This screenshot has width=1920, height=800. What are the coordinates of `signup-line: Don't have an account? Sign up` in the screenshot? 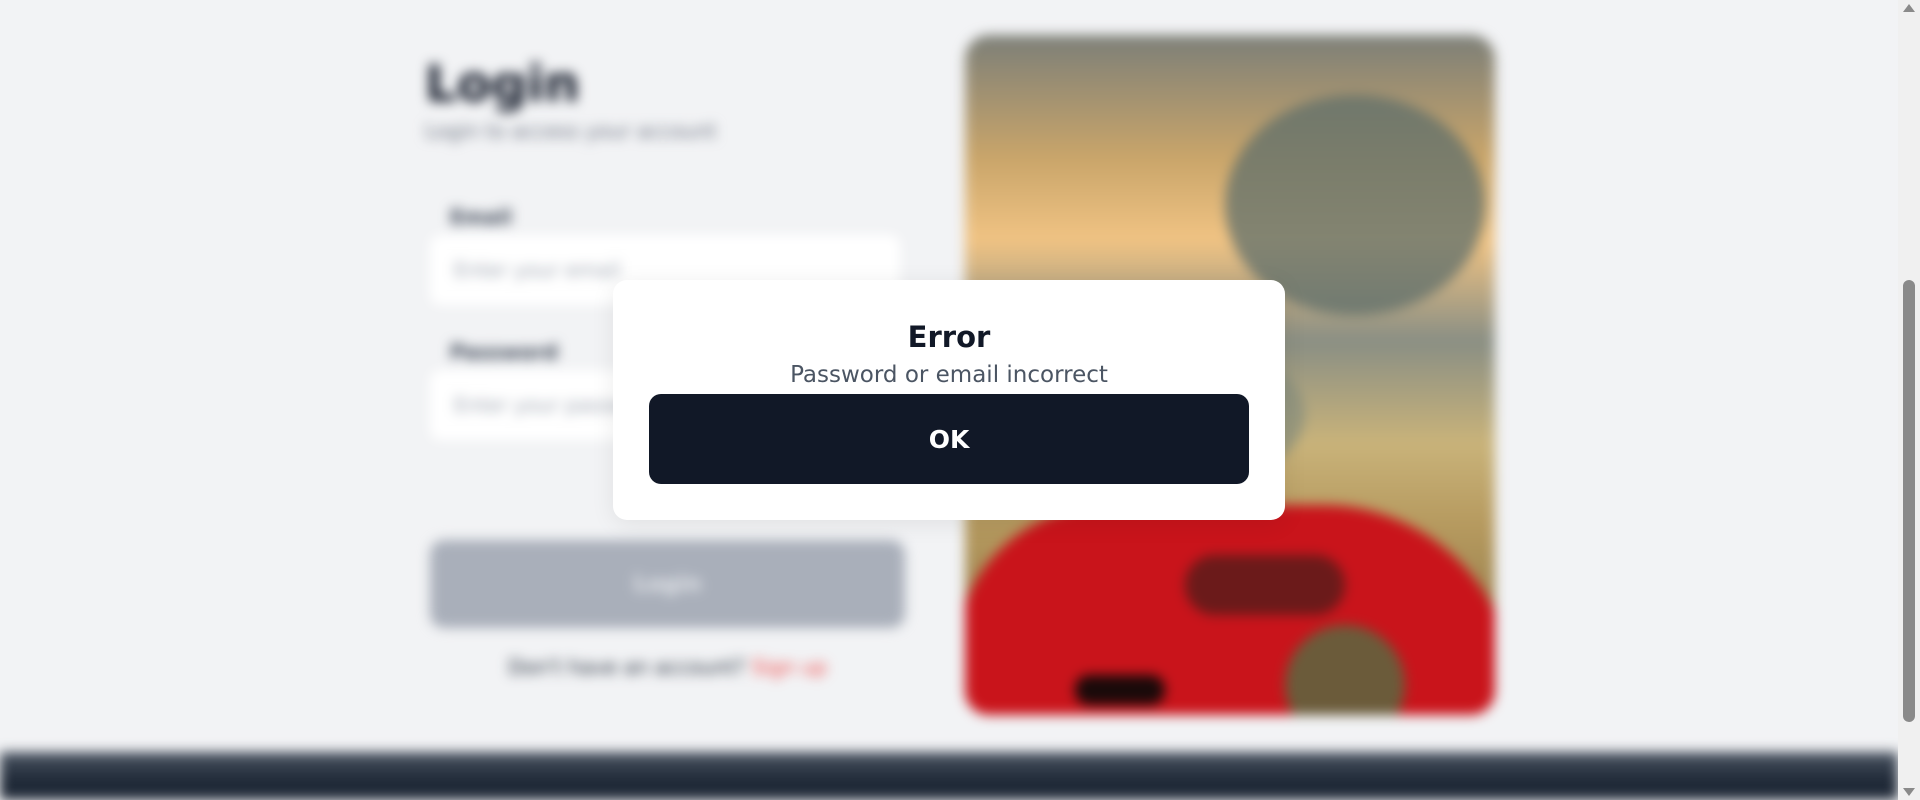 It's located at (667, 667).